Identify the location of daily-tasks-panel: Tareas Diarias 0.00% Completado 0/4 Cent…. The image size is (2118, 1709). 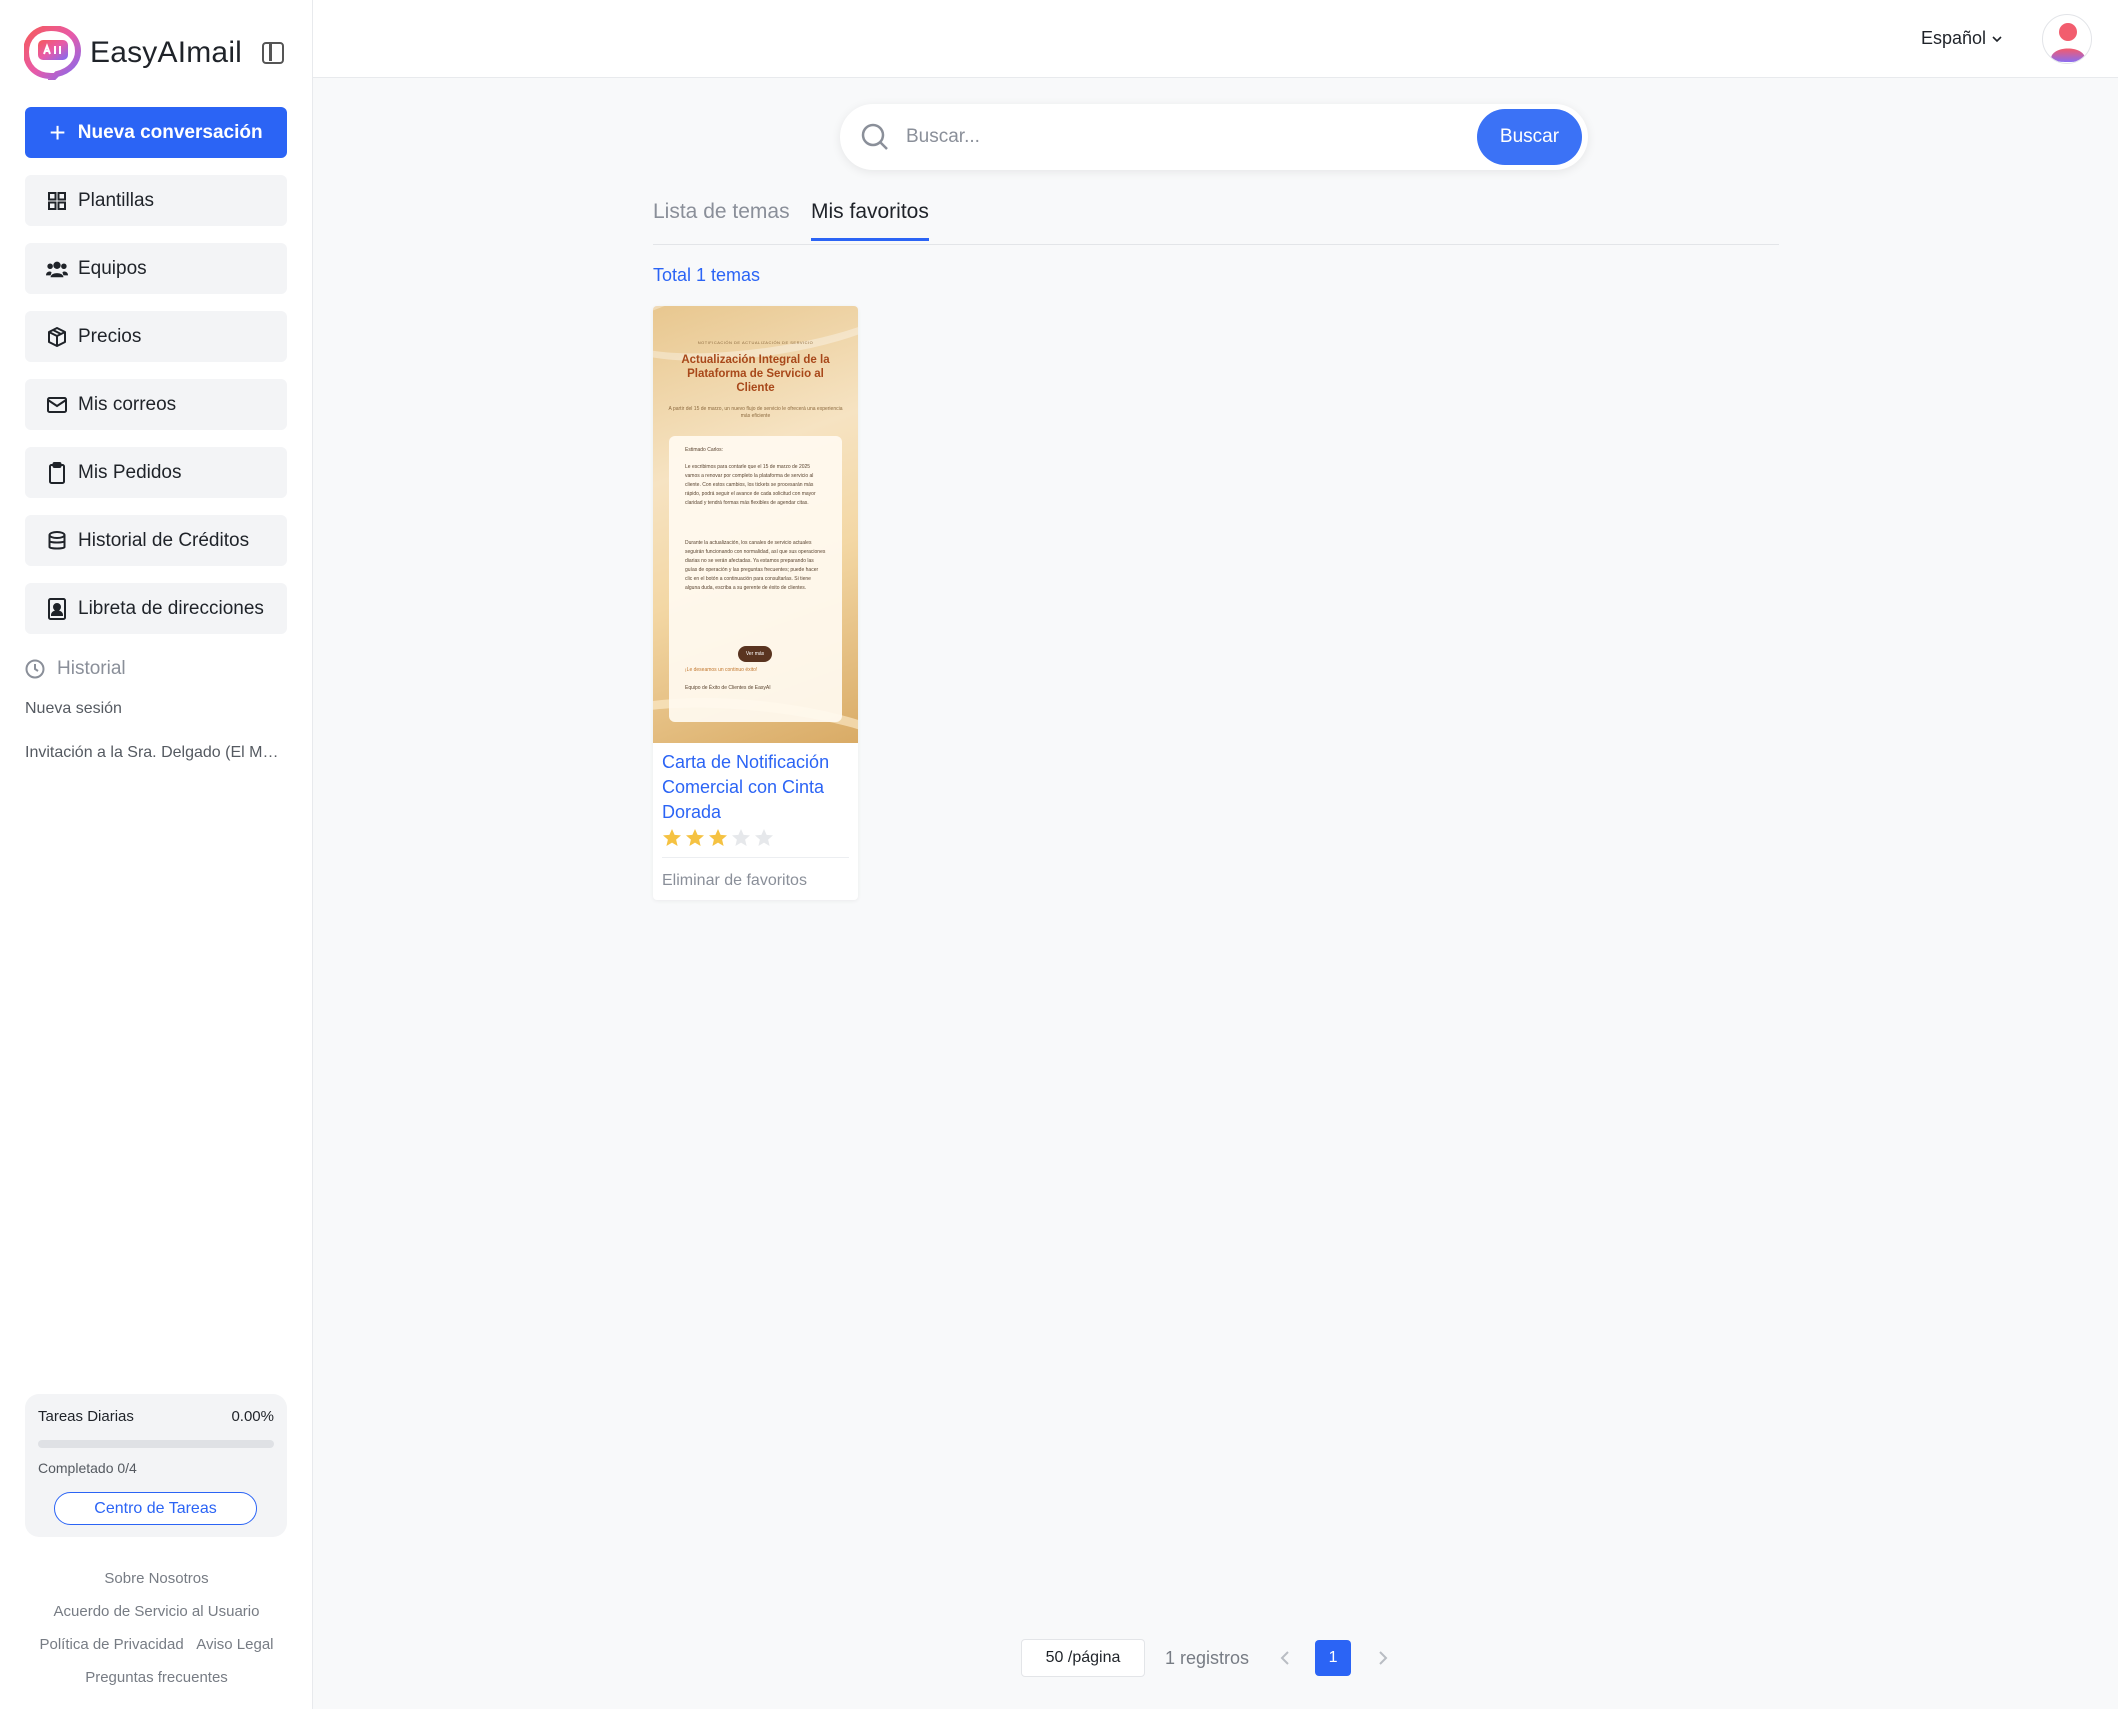
(156, 1465).